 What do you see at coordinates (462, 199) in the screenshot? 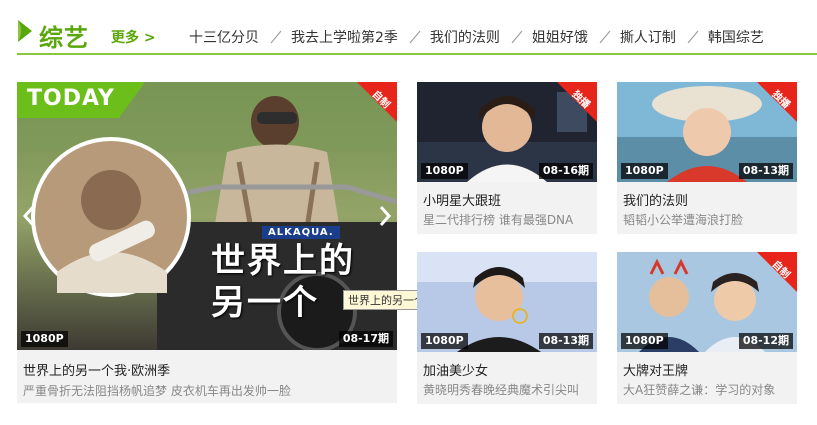
I see `video-title: 小明星大跟班` at bounding box center [462, 199].